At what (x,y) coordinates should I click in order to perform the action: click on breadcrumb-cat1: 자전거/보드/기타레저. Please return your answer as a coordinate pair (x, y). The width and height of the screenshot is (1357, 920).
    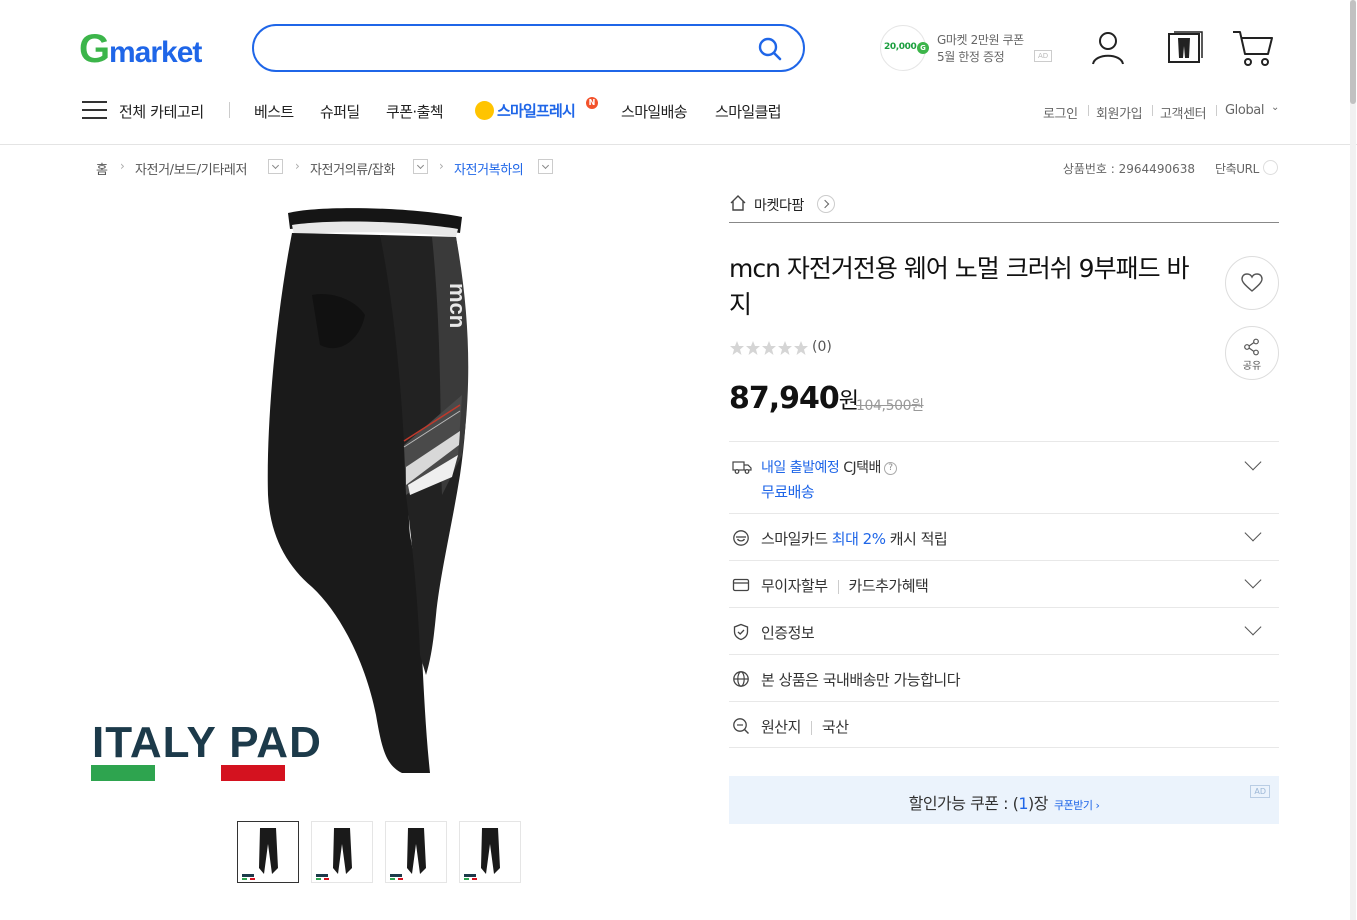
    Looking at the image, I should click on (191, 168).